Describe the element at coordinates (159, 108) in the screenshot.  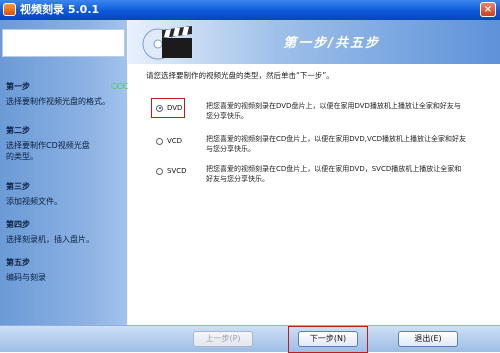
I see `dvd-radio` at that location.